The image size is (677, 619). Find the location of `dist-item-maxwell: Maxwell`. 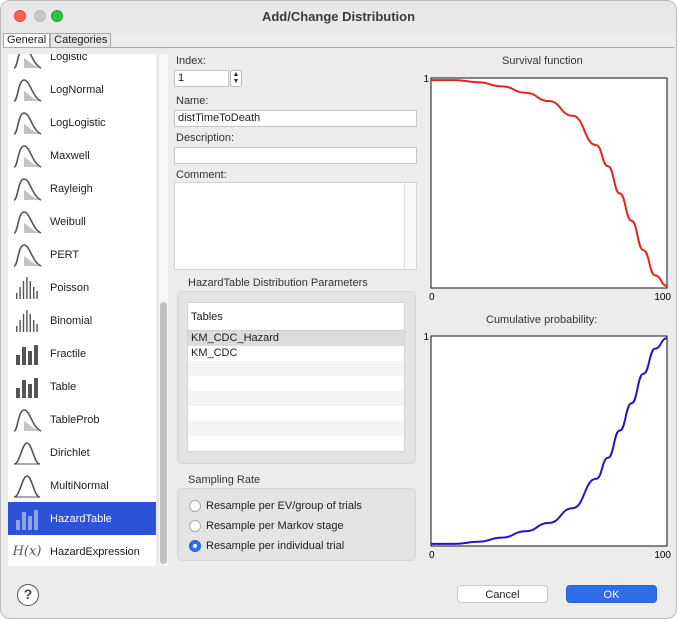

dist-item-maxwell: Maxwell is located at coordinates (82, 155).